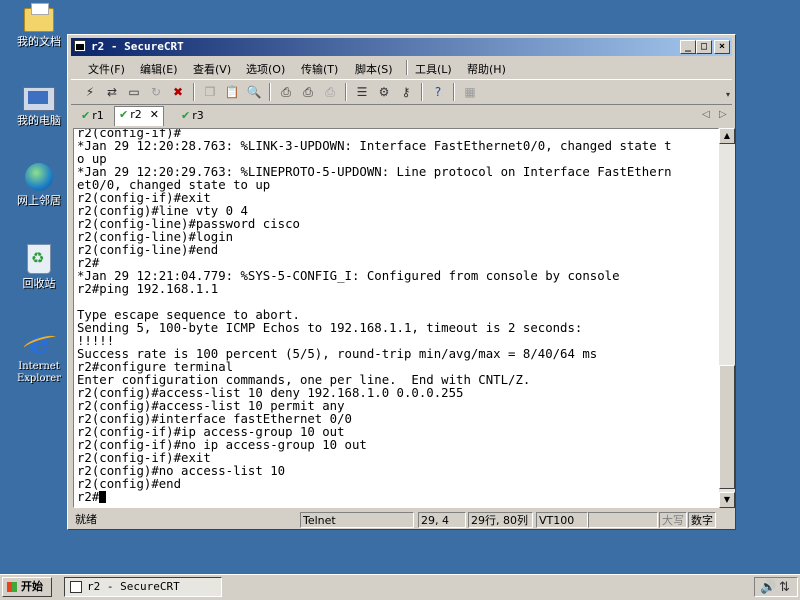  Describe the element at coordinates (162, 211) in the screenshot. I see `terminal-line: r2(config)#line vty 0 4` at that location.